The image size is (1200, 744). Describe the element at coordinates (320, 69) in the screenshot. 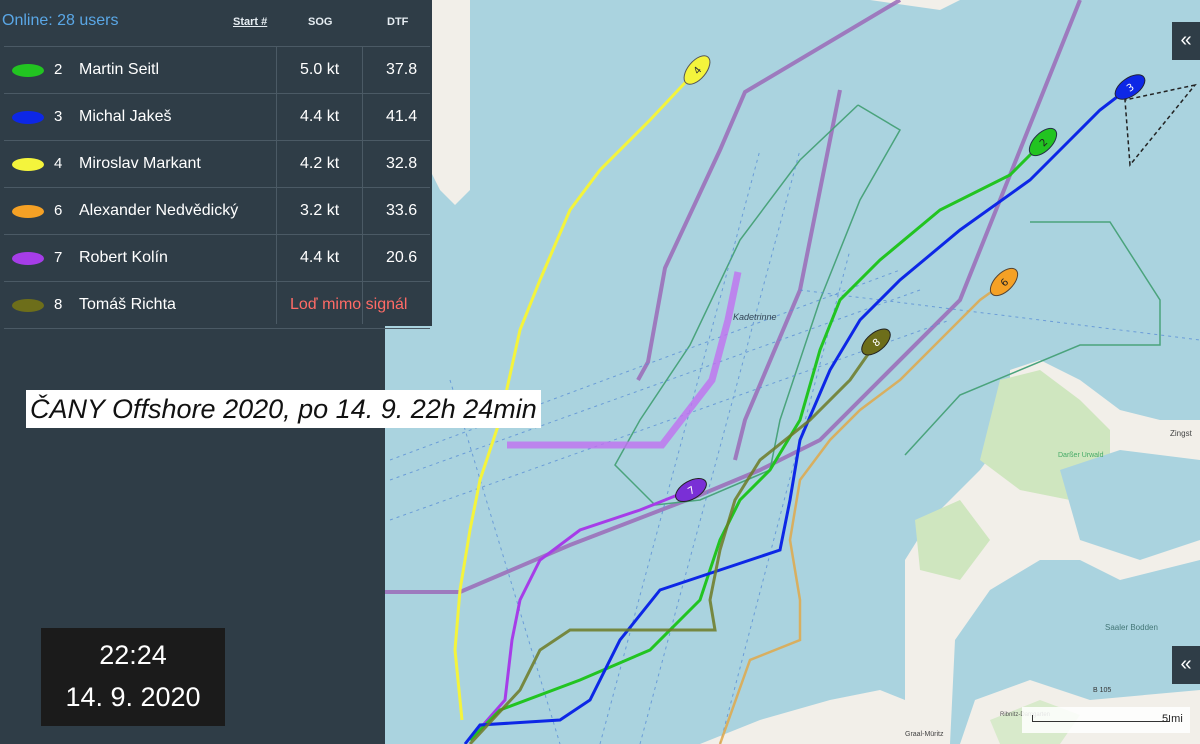

I see `boat-sog: 5.0 kt` at that location.